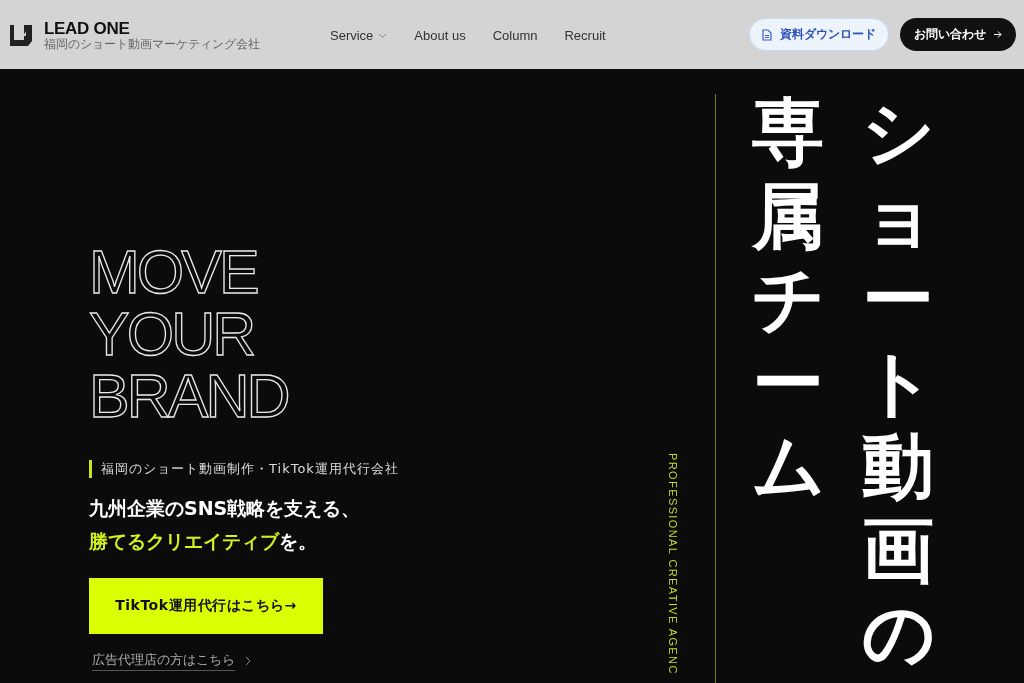 The image size is (1024, 683). Describe the element at coordinates (188, 396) in the screenshot. I see `outline-heading: BRAND` at that location.